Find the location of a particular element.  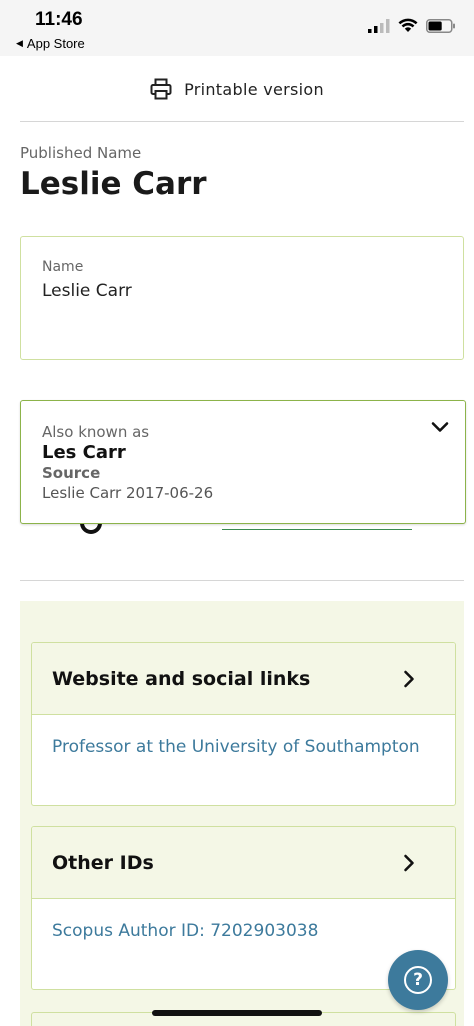

status-icons is located at coordinates (412, 25).